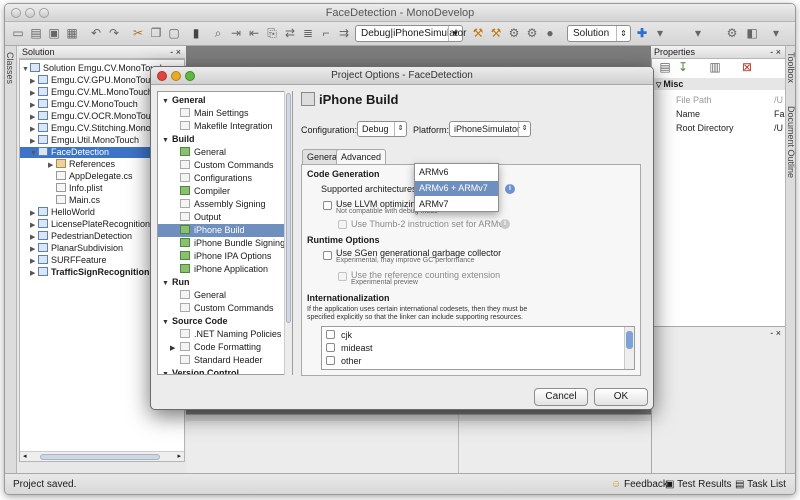 Image resolution: width=800 pixels, height=500 pixels. Describe the element at coordinates (225, 334) in the screenshot. I see `options-nav-item: .NET Naming Policies` at that location.